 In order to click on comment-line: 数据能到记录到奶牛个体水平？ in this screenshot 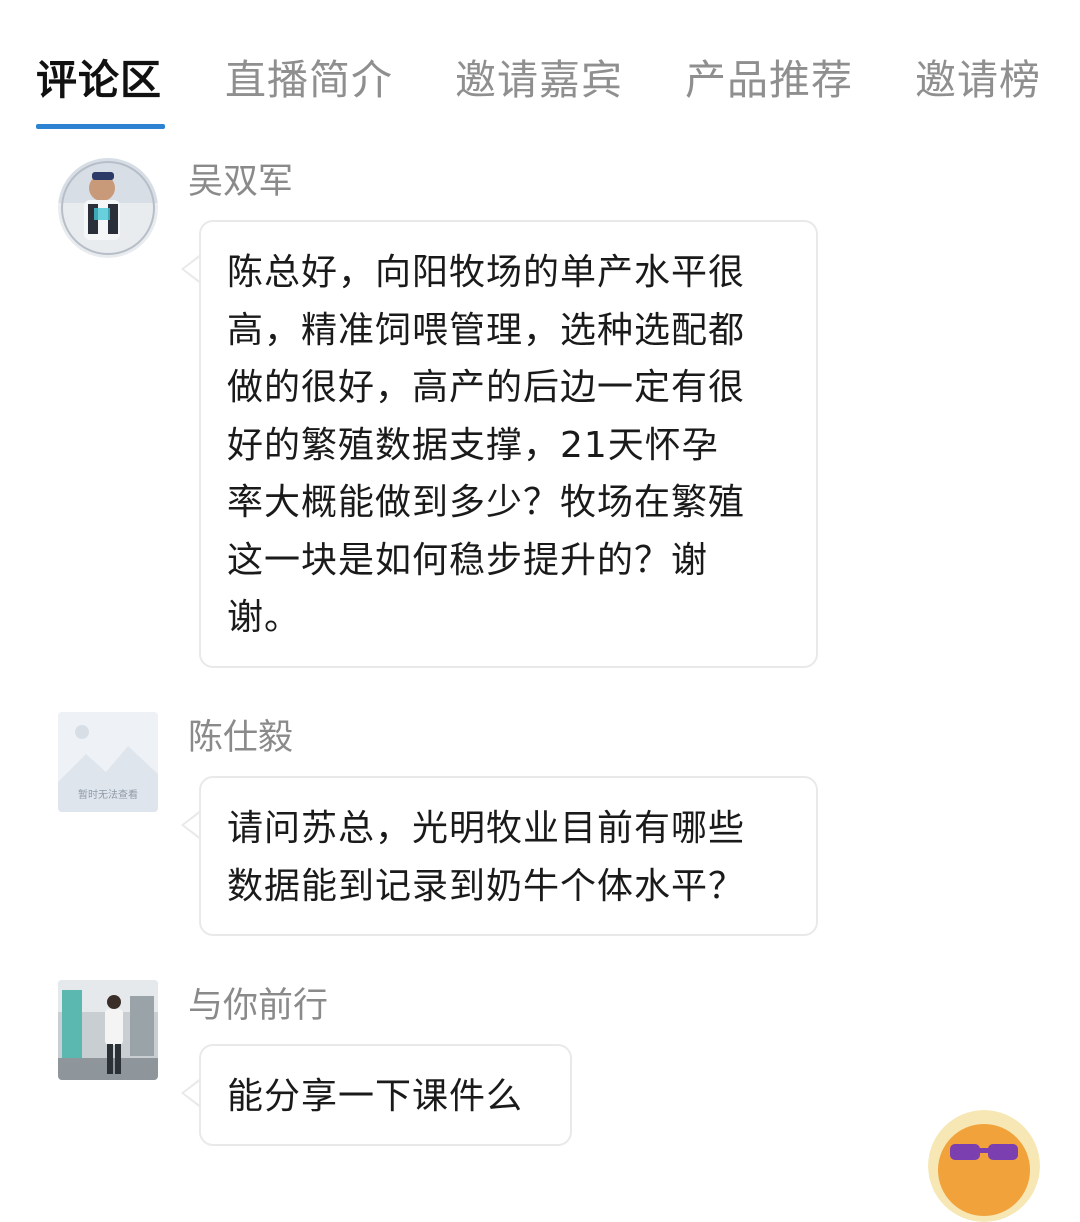, I will do `click(486, 886)`.